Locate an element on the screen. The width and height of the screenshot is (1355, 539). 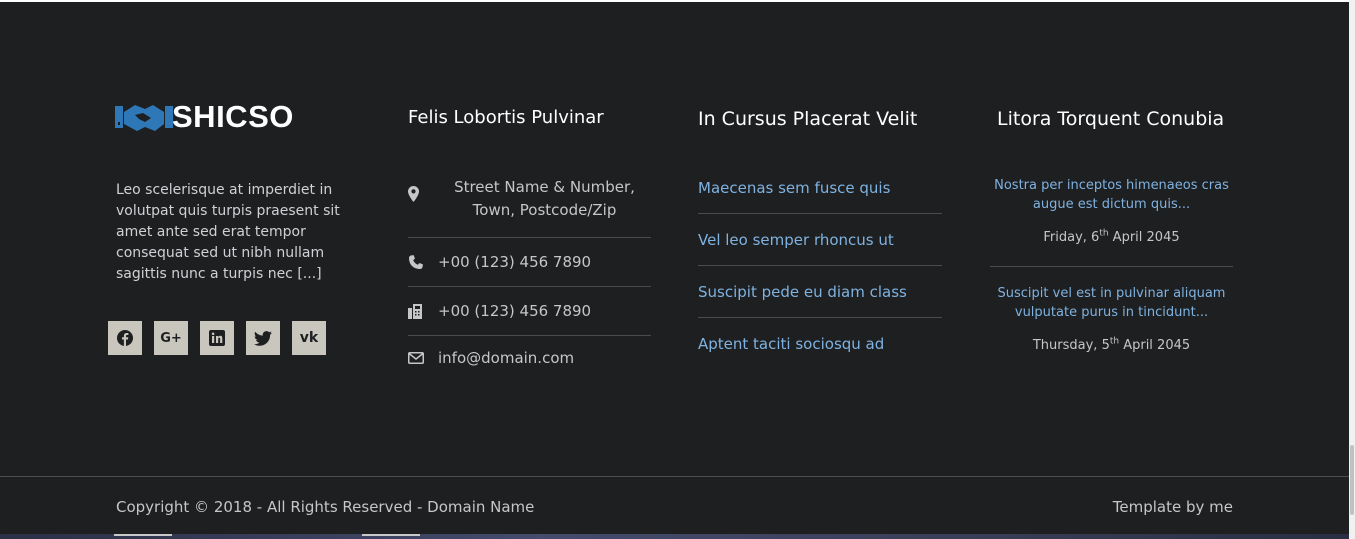
facebook-icon is located at coordinates (125, 338).